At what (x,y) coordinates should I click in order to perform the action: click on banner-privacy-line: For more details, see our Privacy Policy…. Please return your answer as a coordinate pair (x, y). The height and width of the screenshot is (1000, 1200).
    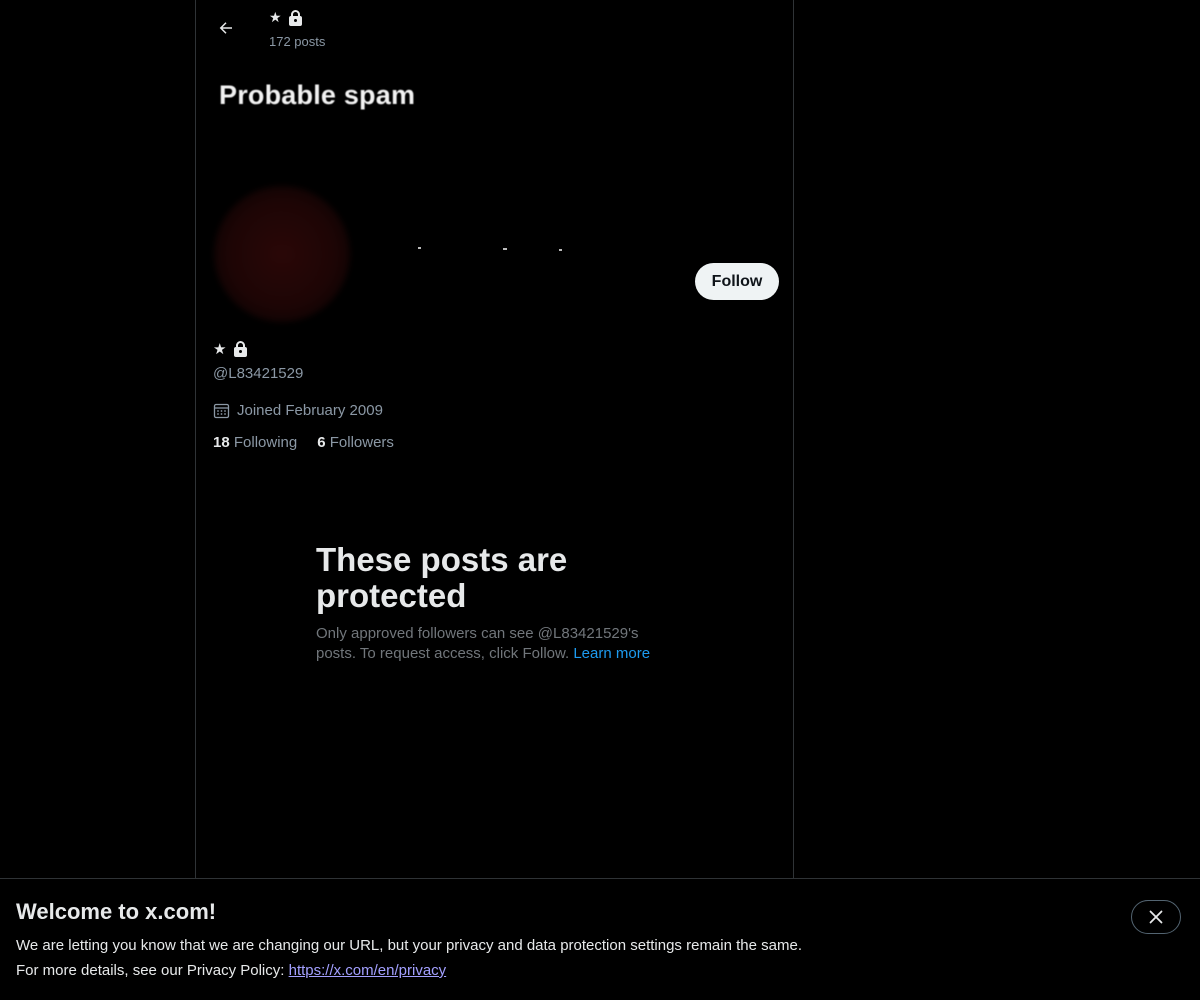
    Looking at the image, I should click on (231, 970).